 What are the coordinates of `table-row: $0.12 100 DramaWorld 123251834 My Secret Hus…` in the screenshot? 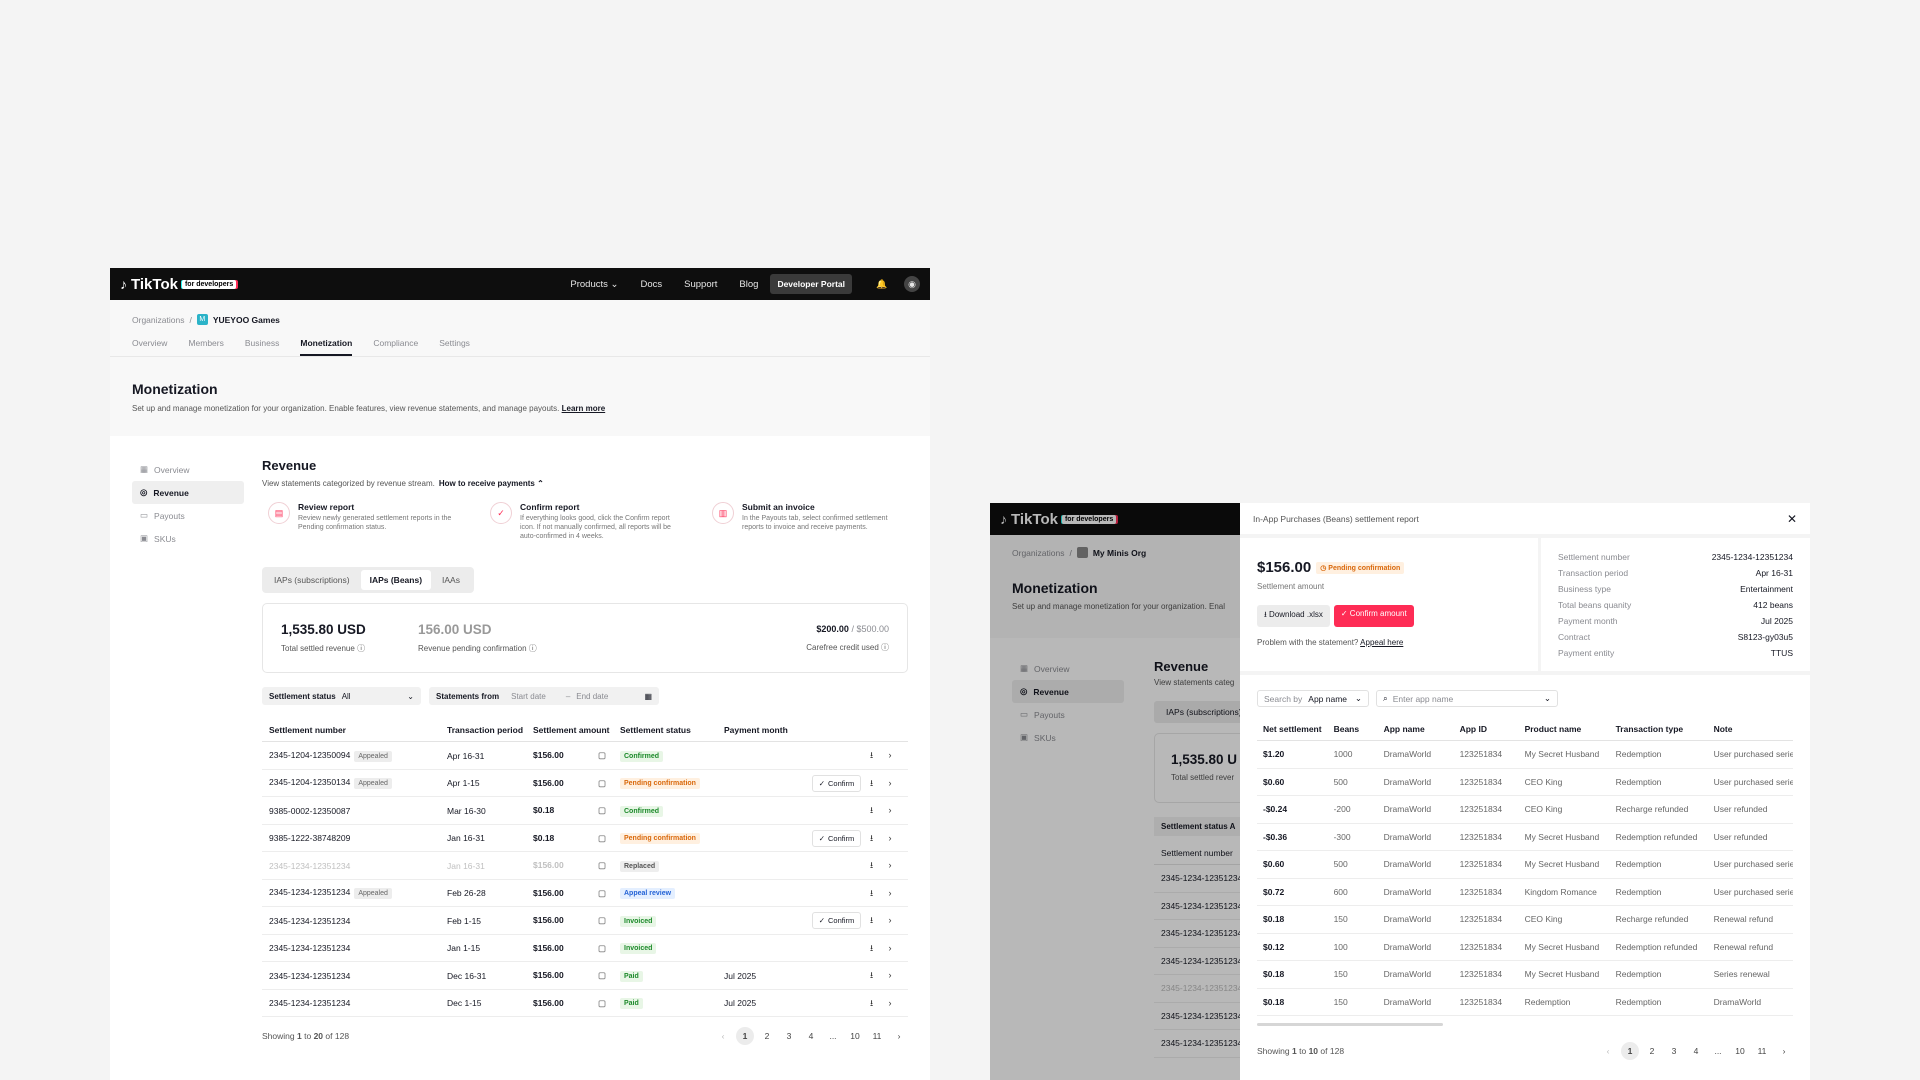 It's located at (1525, 947).